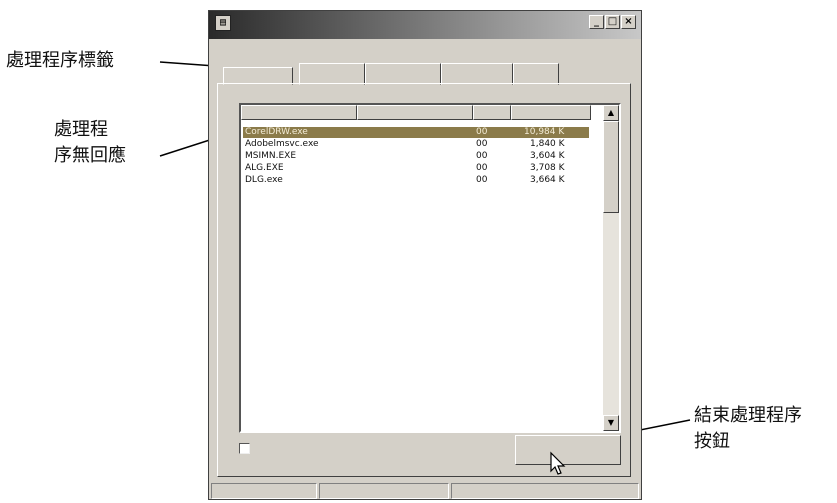  Describe the element at coordinates (547, 156) in the screenshot. I see `process-memory: 3,604 K` at that location.